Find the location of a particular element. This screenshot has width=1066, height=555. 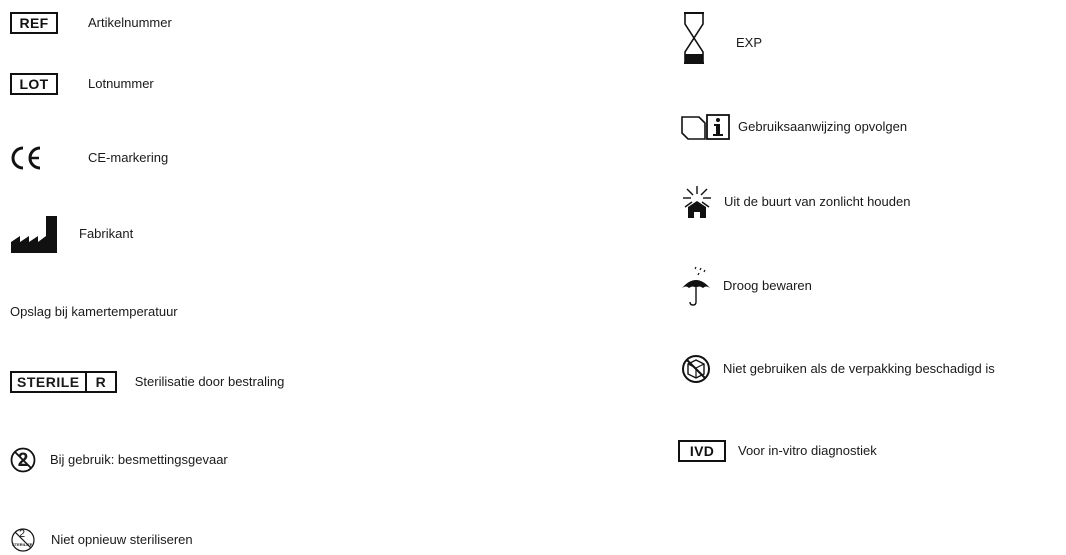

instructions-icon is located at coordinates (706, 127).